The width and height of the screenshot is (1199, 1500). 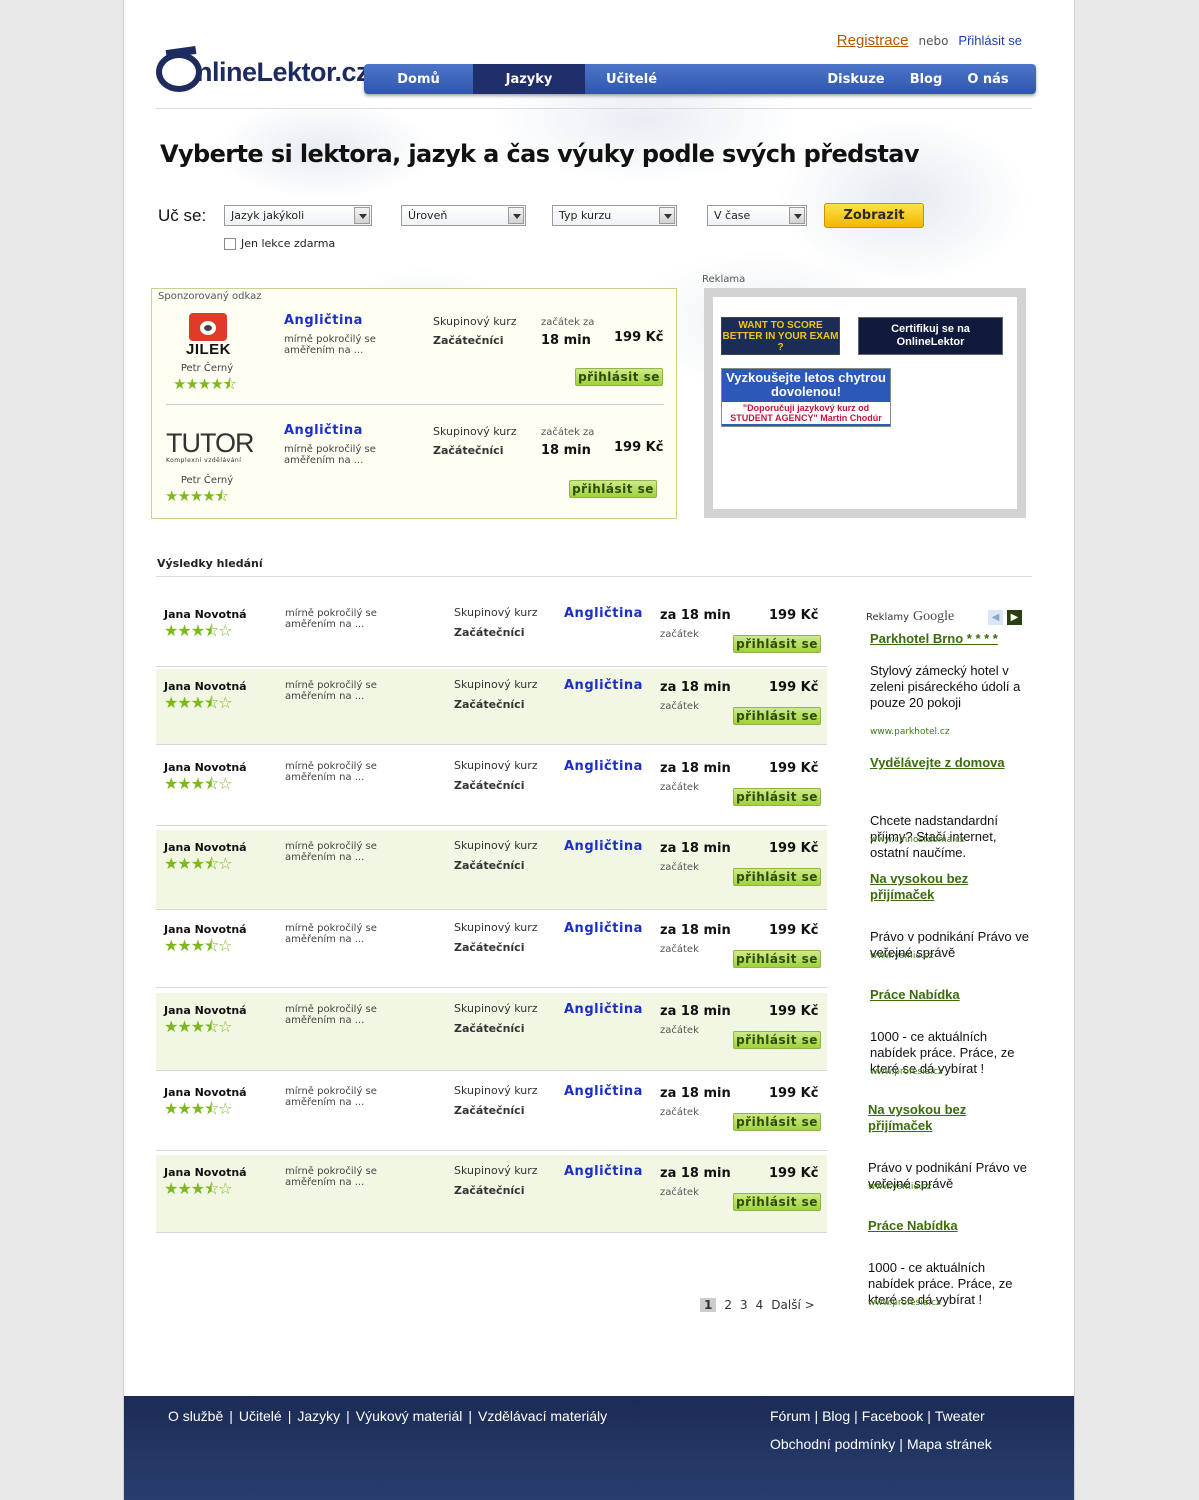 What do you see at coordinates (210, 443) in the screenshot?
I see `tutor-logo-text: TUTOR` at bounding box center [210, 443].